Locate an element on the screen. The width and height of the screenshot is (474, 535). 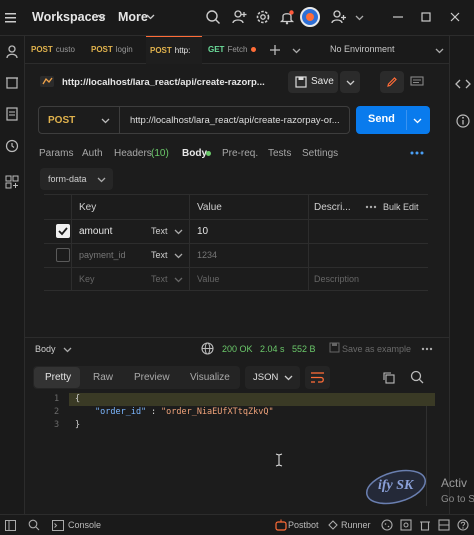
sidebar-toggle-icon is located at coordinates (10, 525).